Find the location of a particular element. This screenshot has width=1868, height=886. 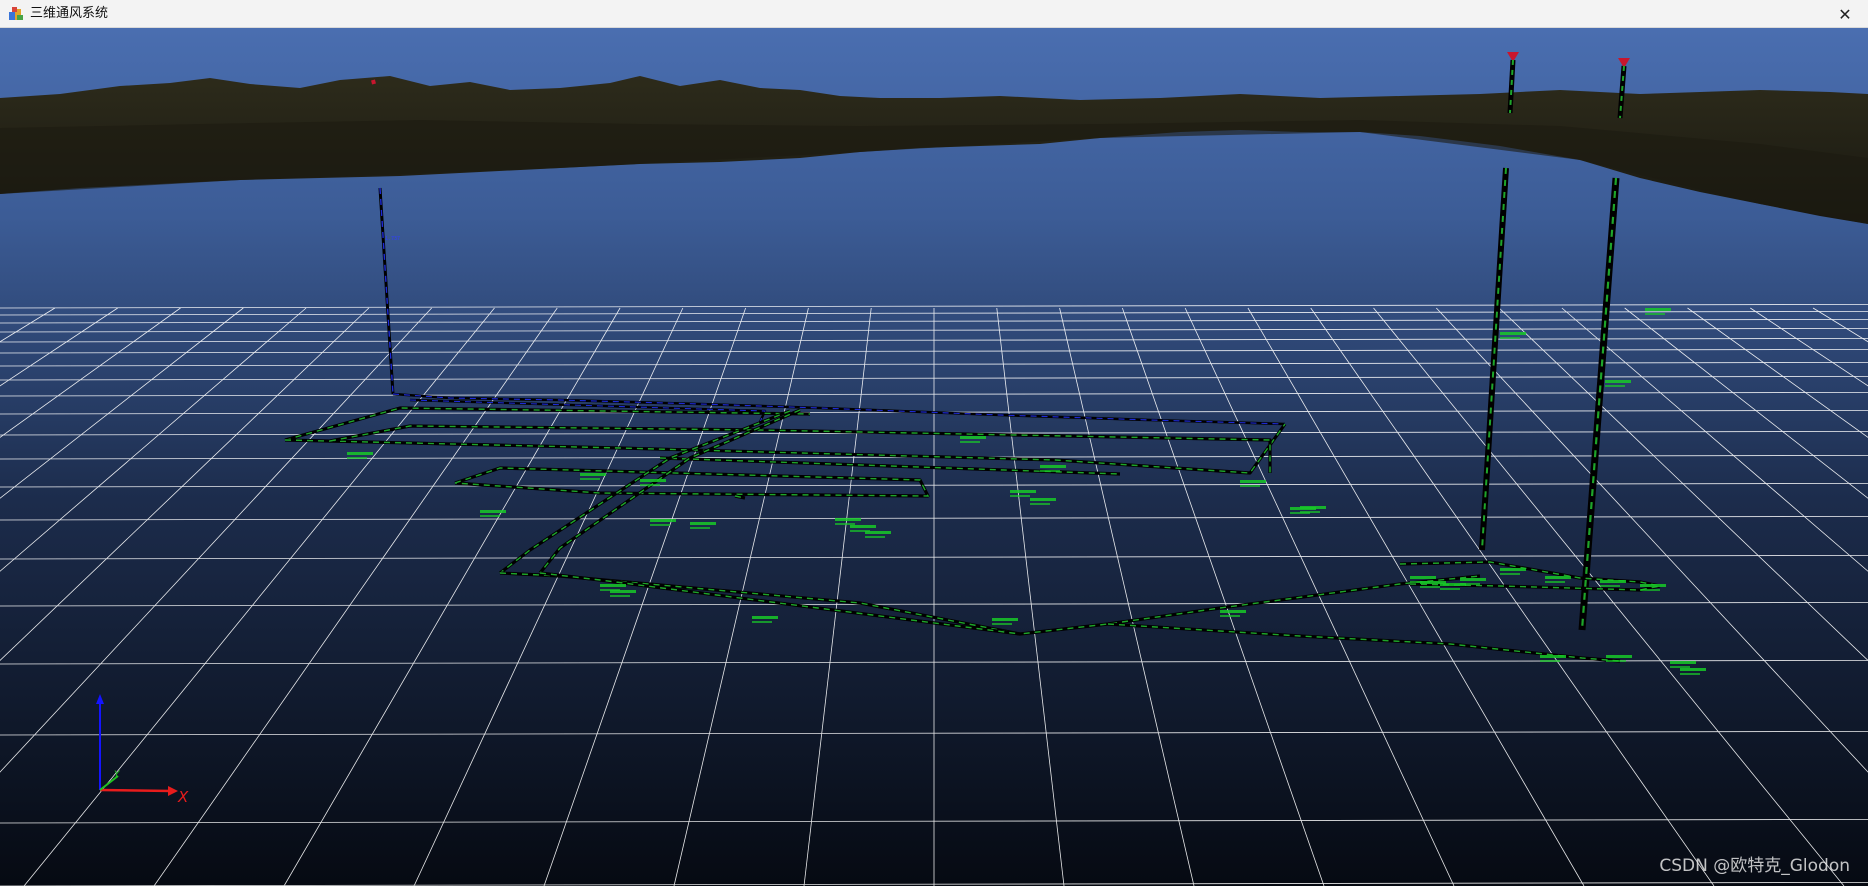

close-button: ✕ is located at coordinates (1845, 14).